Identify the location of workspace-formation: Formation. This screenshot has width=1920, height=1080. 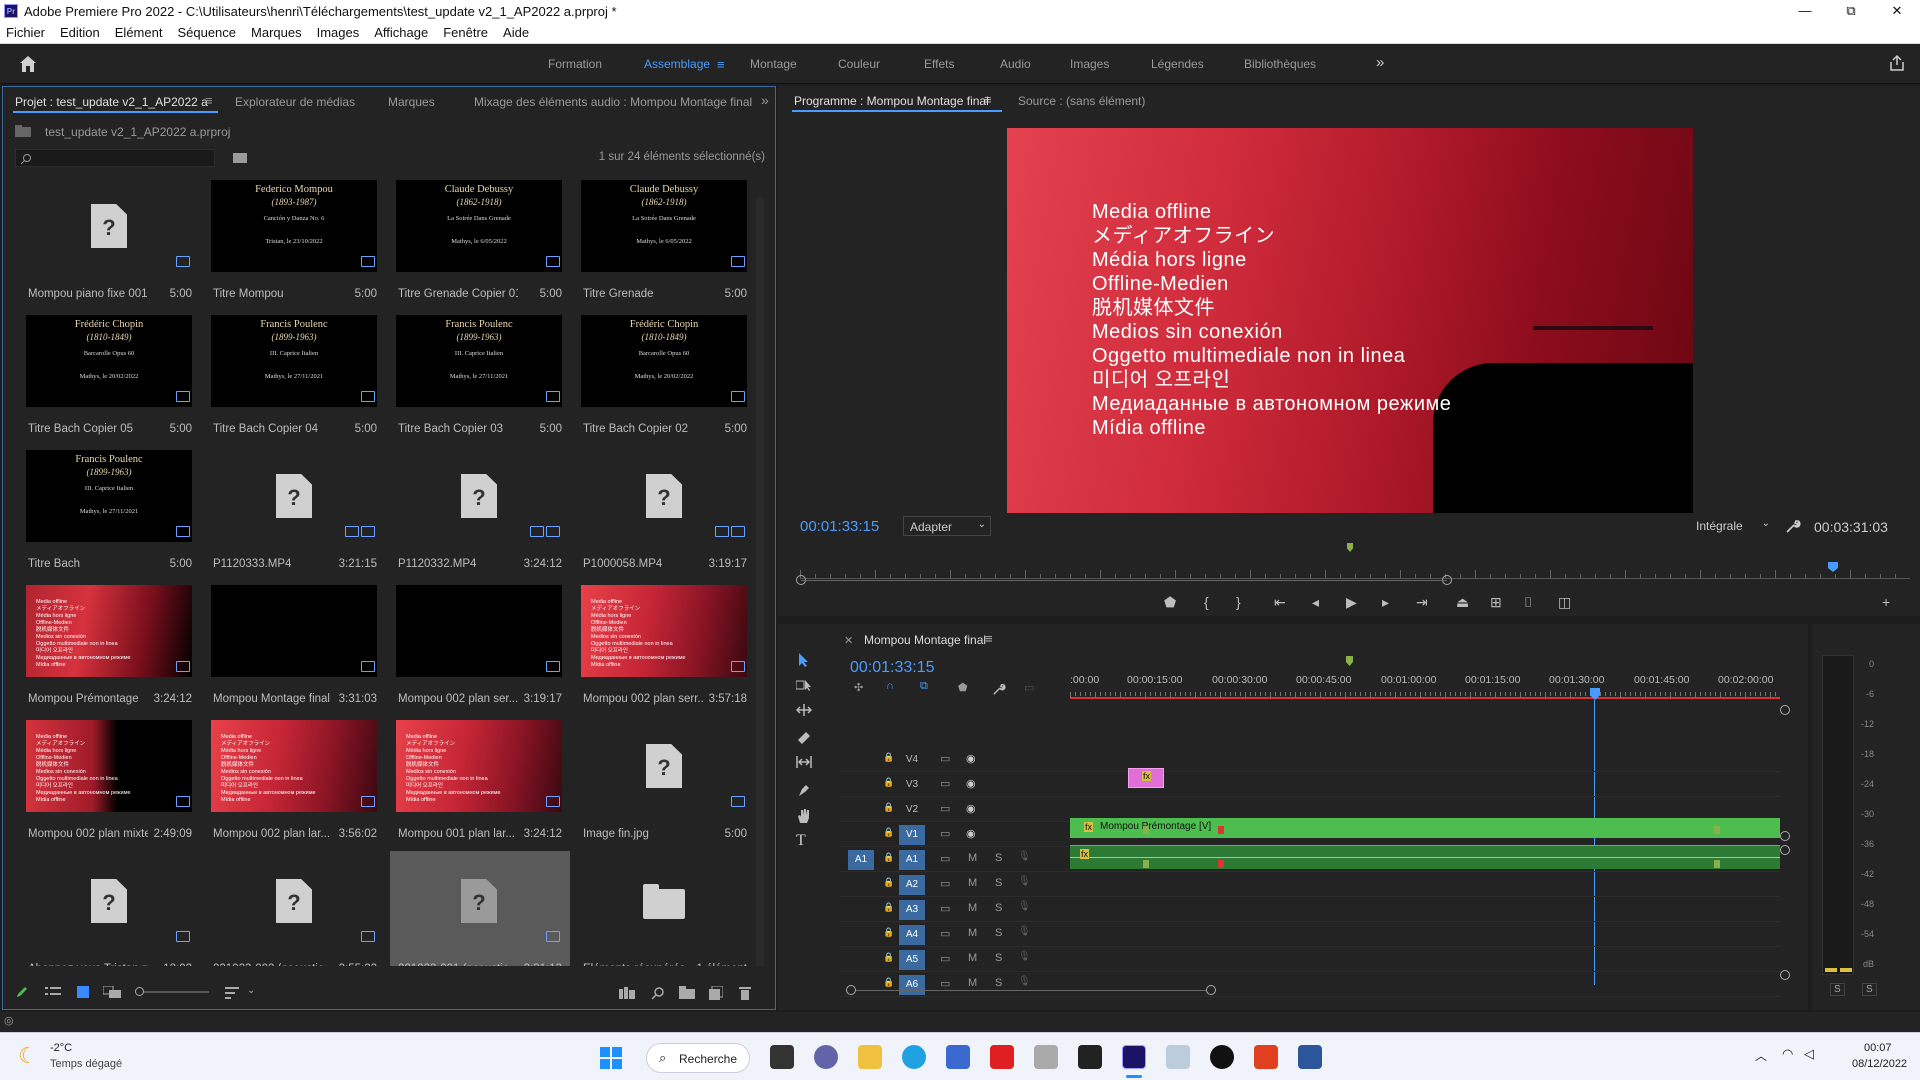
(575, 64).